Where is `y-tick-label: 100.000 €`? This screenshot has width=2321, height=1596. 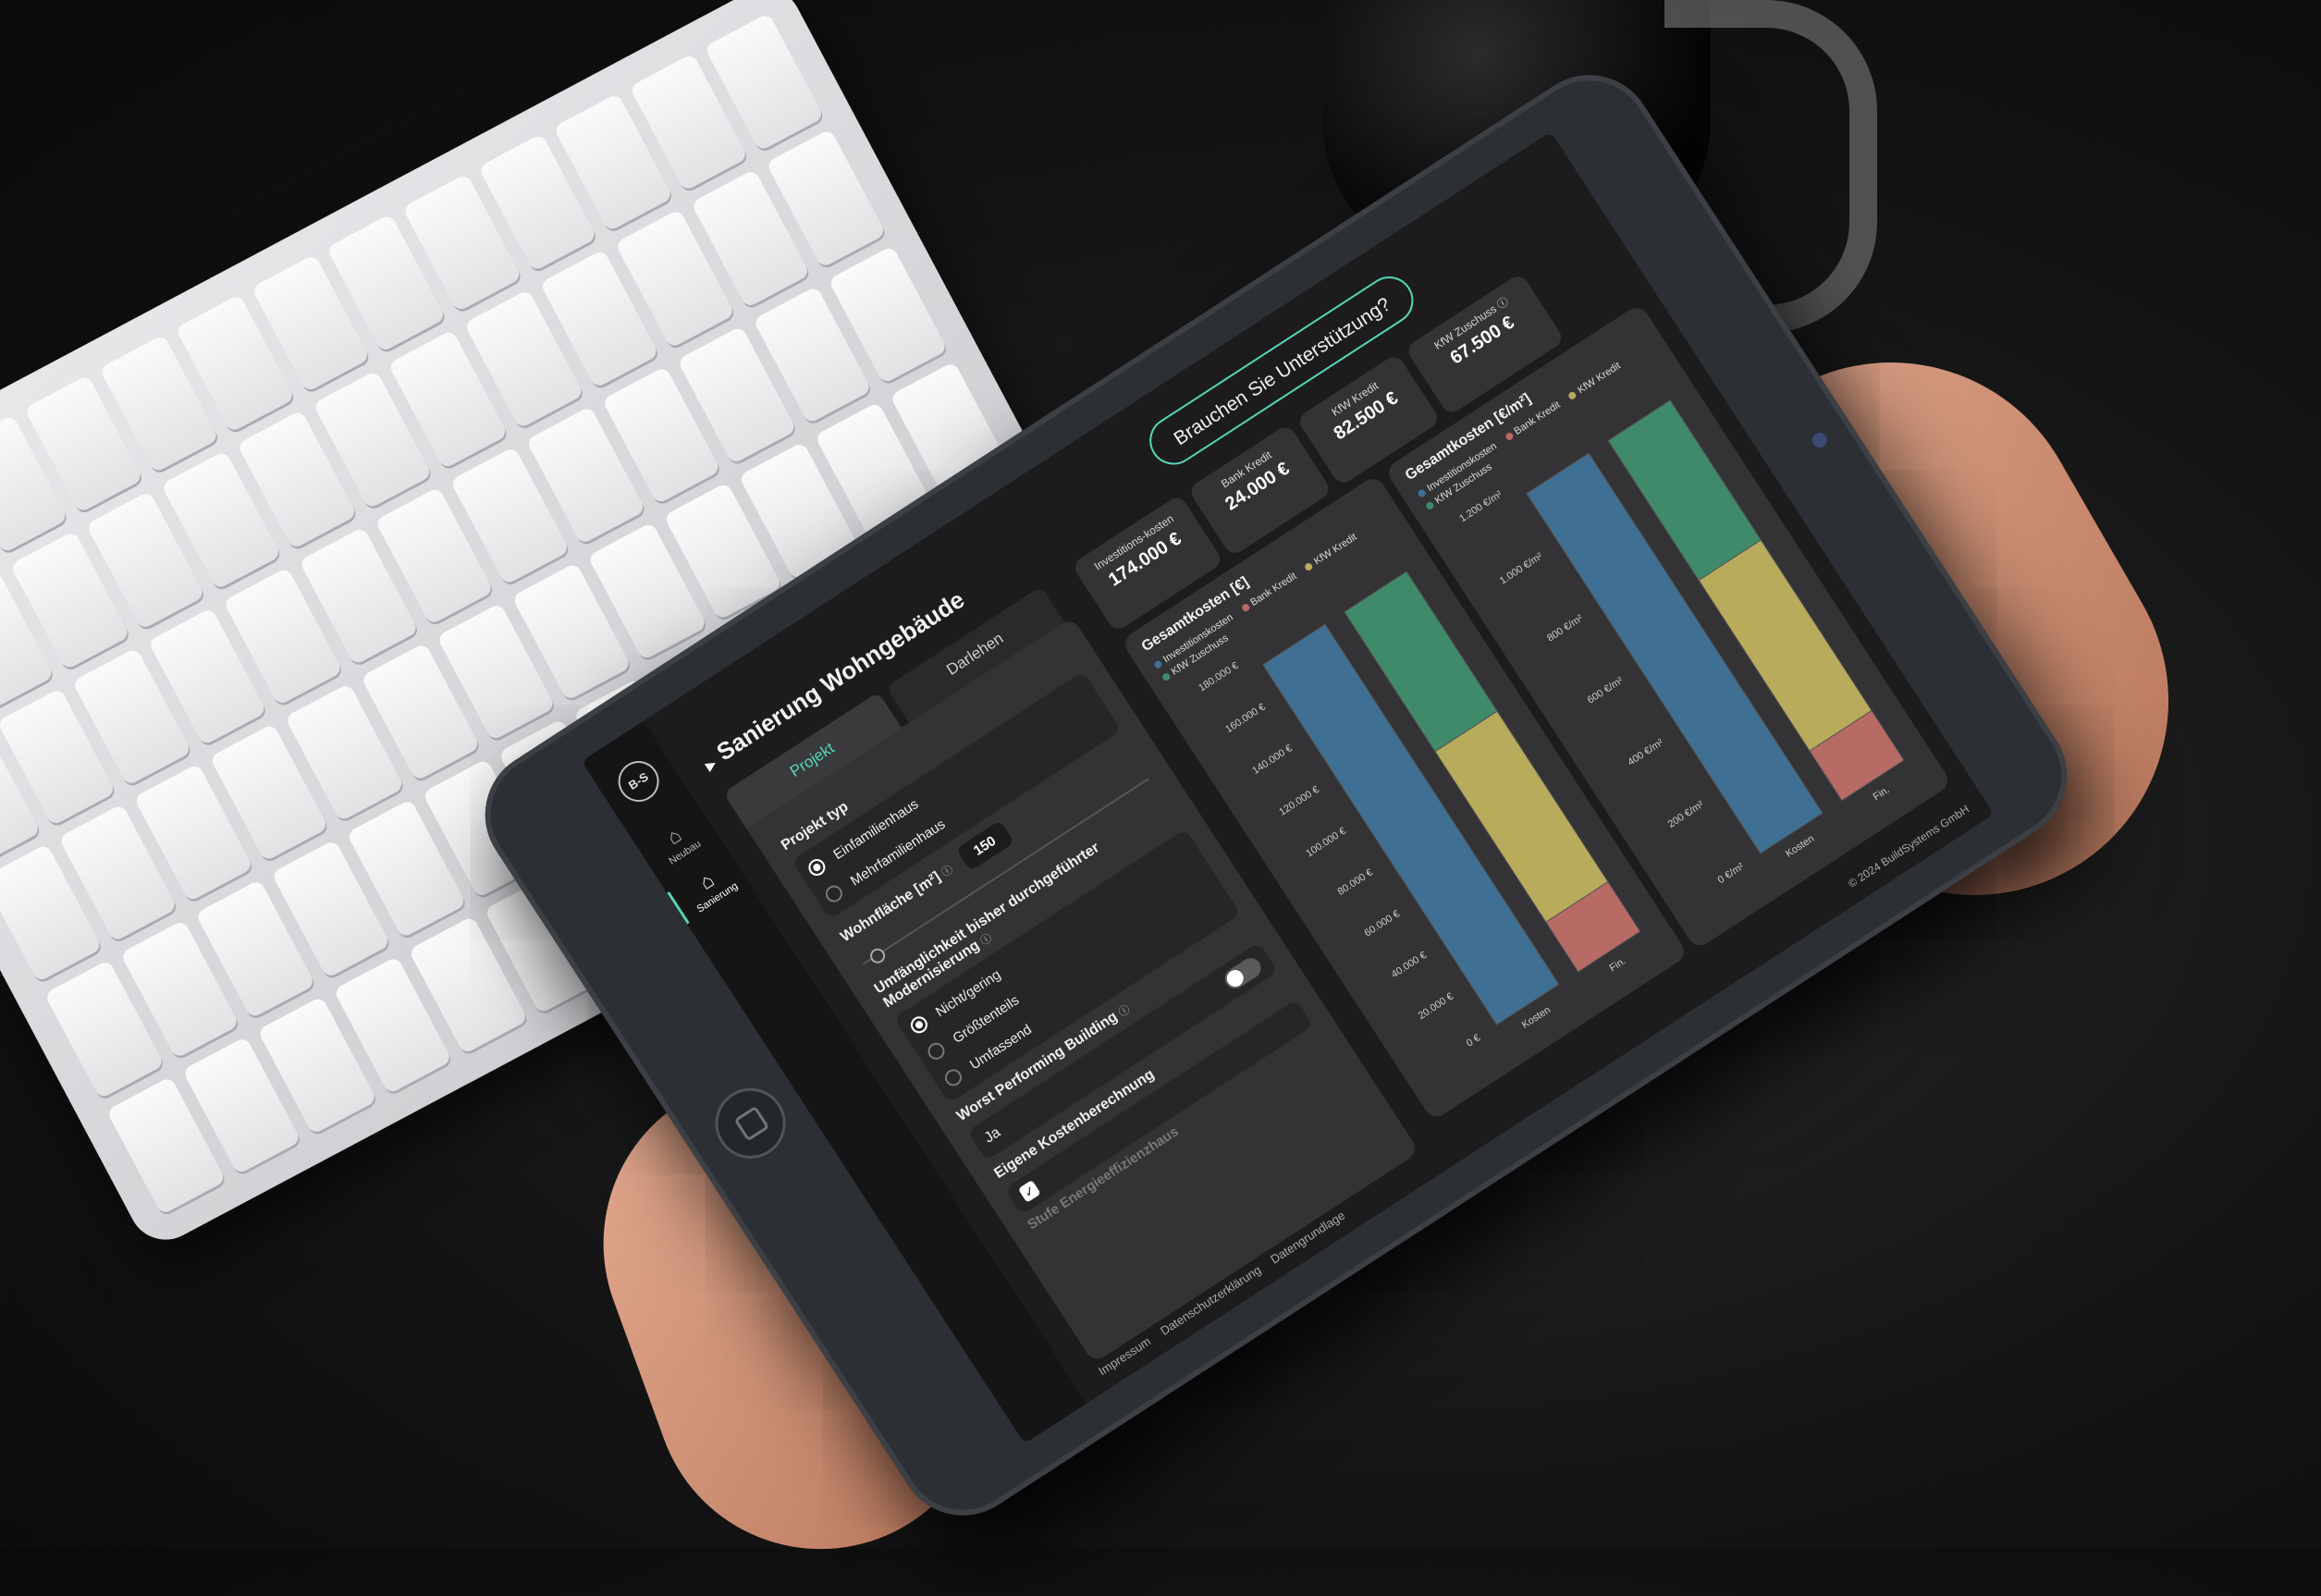
y-tick-label: 100.000 € is located at coordinates (1326, 843).